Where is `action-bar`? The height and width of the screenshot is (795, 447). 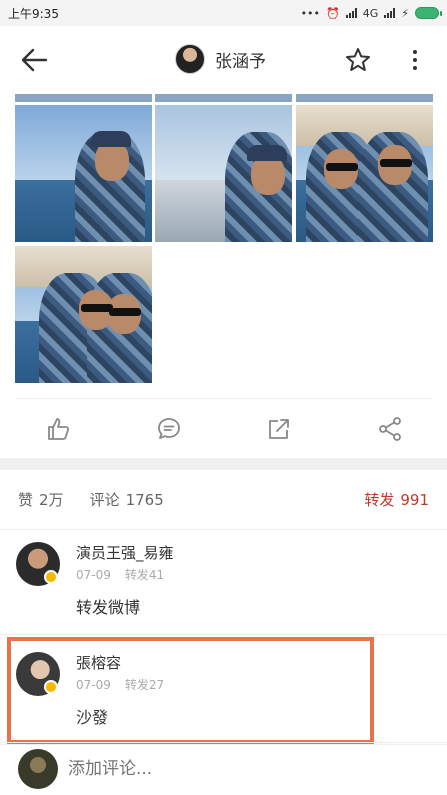 action-bar is located at coordinates (224, 428).